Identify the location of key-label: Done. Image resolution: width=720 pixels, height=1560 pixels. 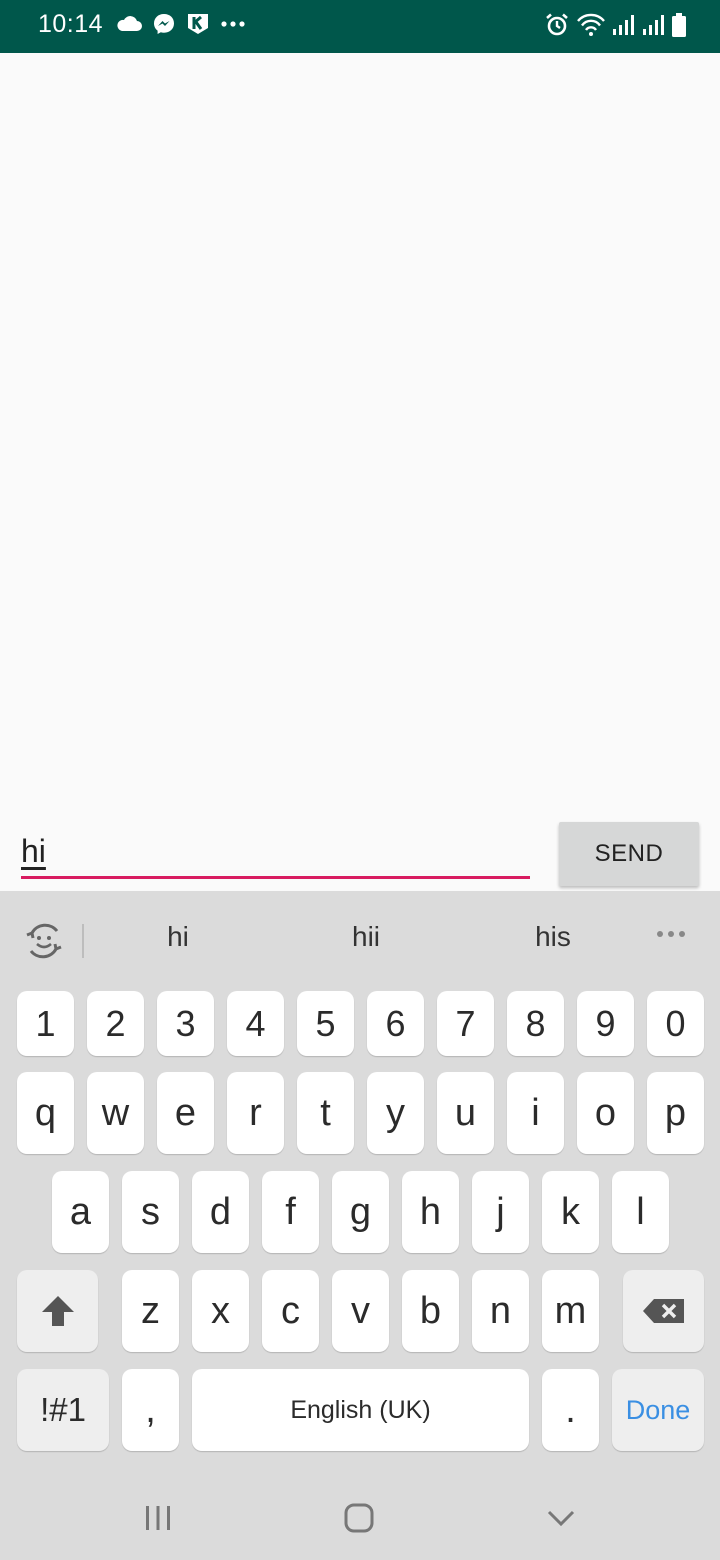
(658, 1409).